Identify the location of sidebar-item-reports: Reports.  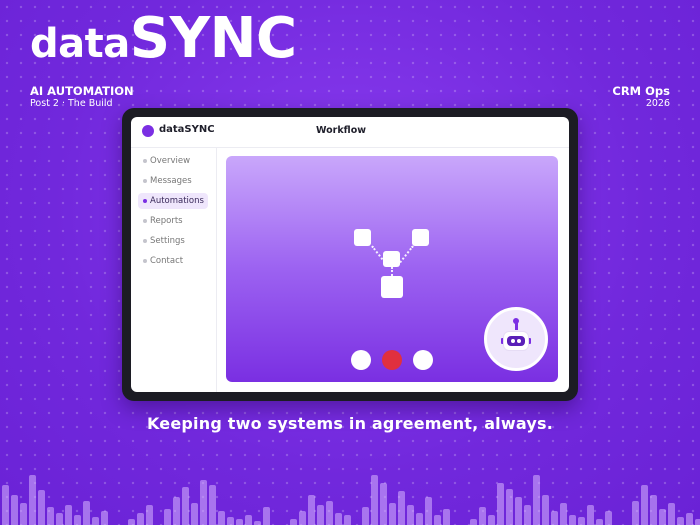
(173, 221).